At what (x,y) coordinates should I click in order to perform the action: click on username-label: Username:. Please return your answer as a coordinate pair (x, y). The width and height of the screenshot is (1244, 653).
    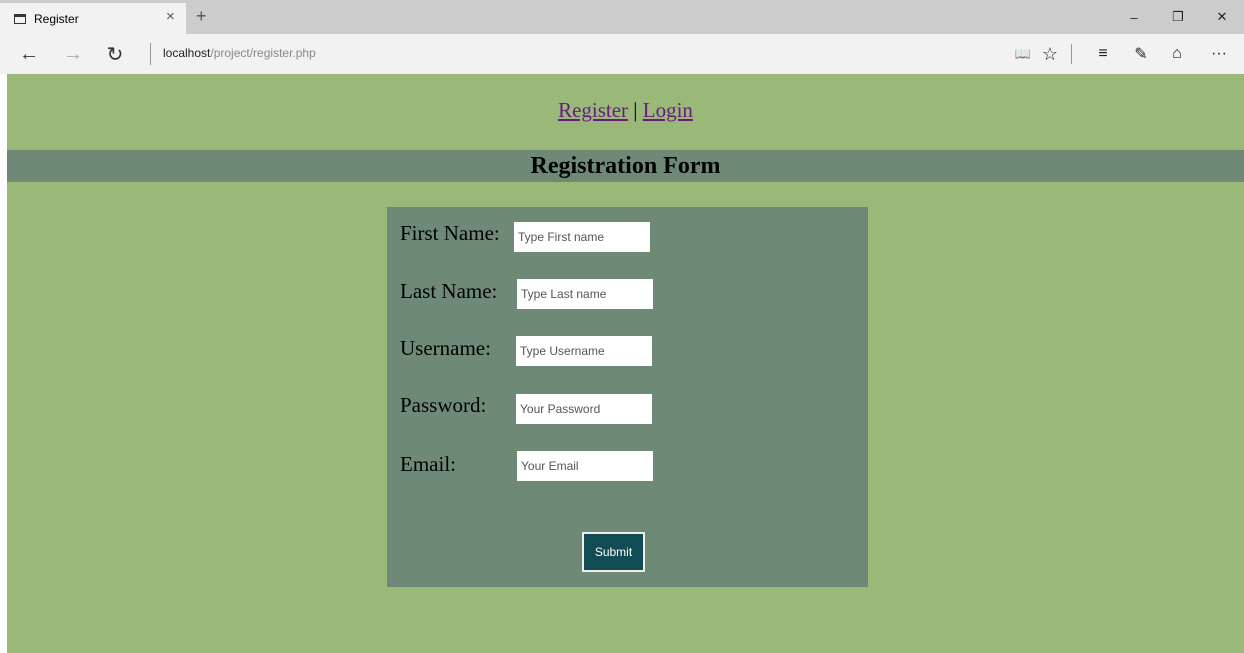
    Looking at the image, I should click on (445, 348).